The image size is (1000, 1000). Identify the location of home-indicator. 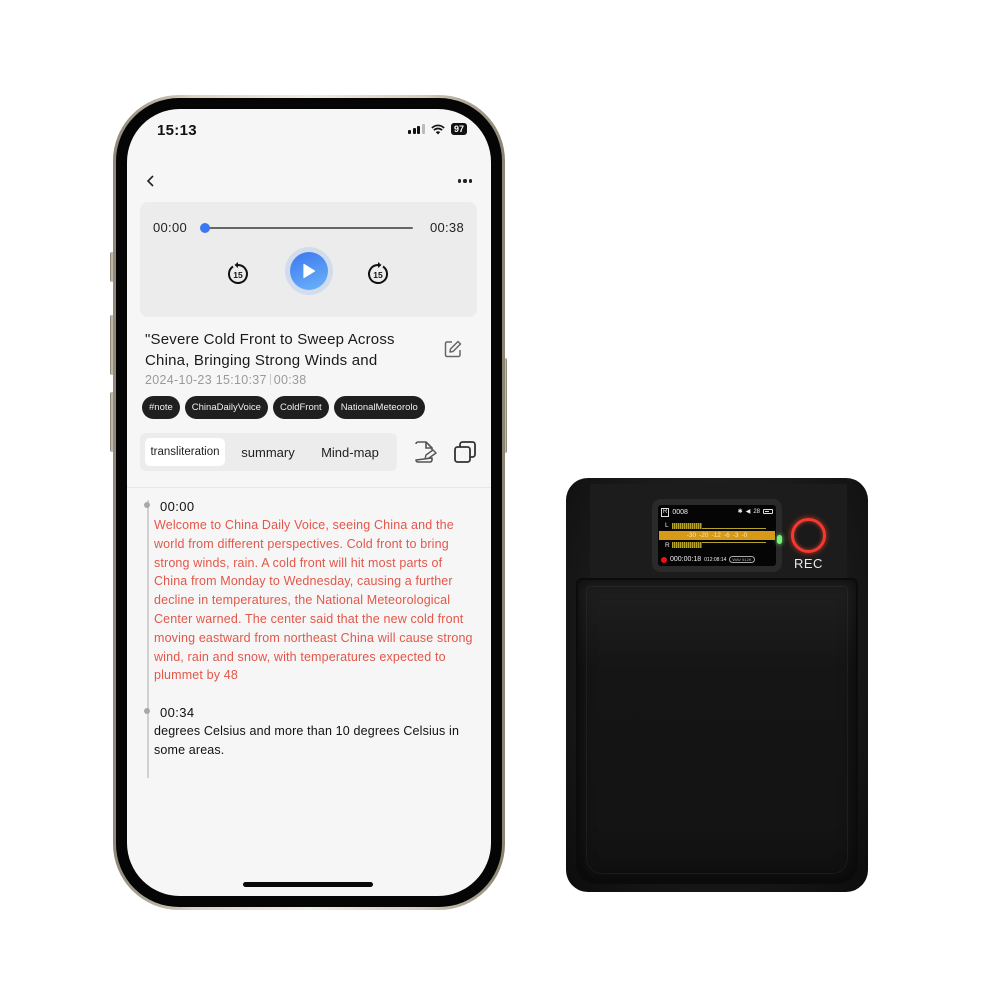
(308, 884).